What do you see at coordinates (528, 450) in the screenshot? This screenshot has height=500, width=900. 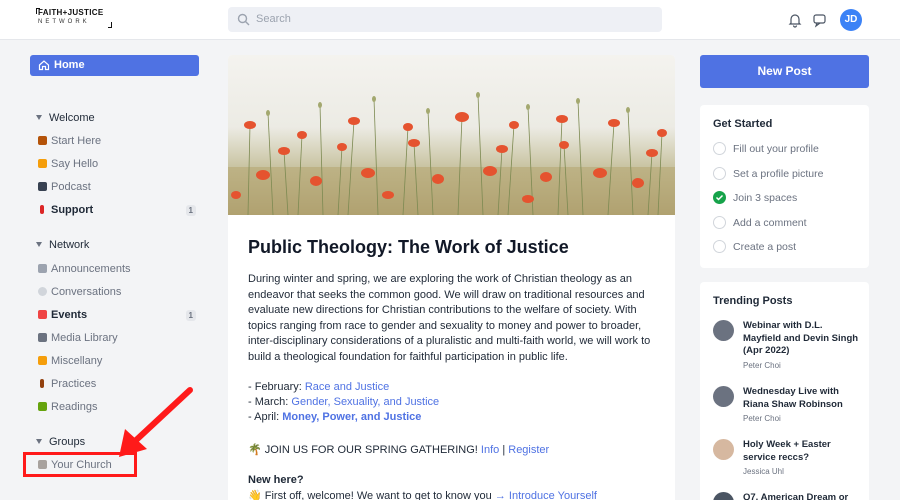 I see `register-link: Register` at bounding box center [528, 450].